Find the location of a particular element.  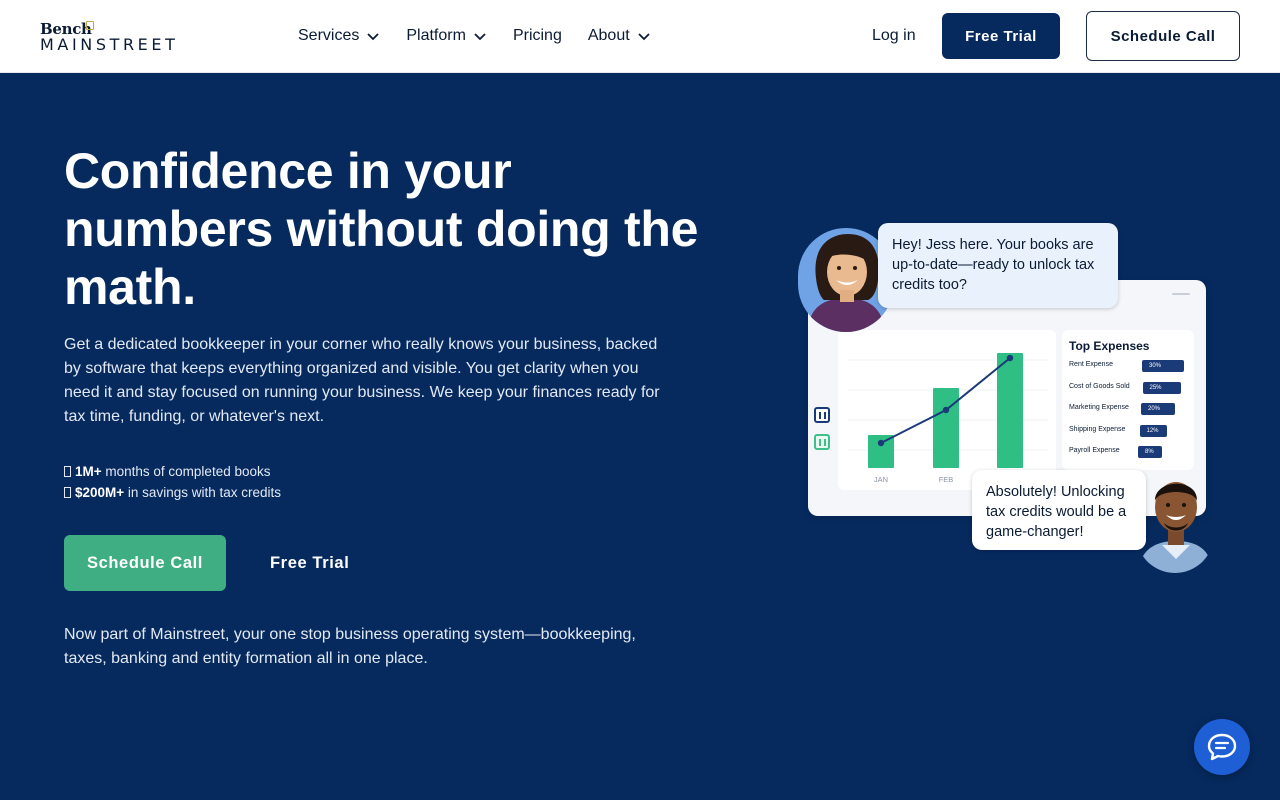

stat-text: months of completed books is located at coordinates (186, 471).